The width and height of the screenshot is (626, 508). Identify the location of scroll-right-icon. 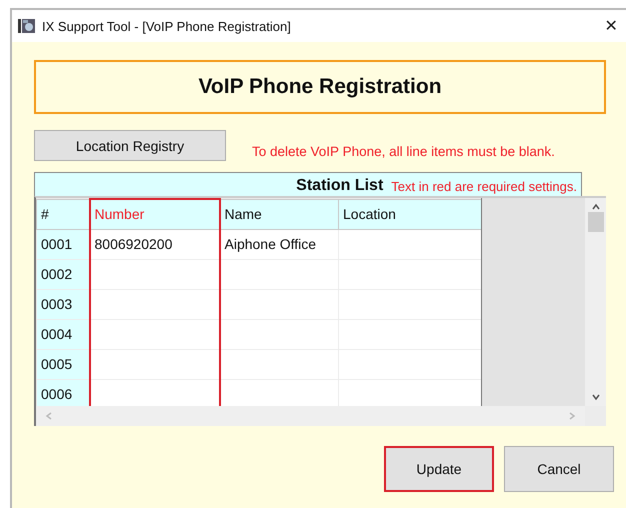
(572, 416).